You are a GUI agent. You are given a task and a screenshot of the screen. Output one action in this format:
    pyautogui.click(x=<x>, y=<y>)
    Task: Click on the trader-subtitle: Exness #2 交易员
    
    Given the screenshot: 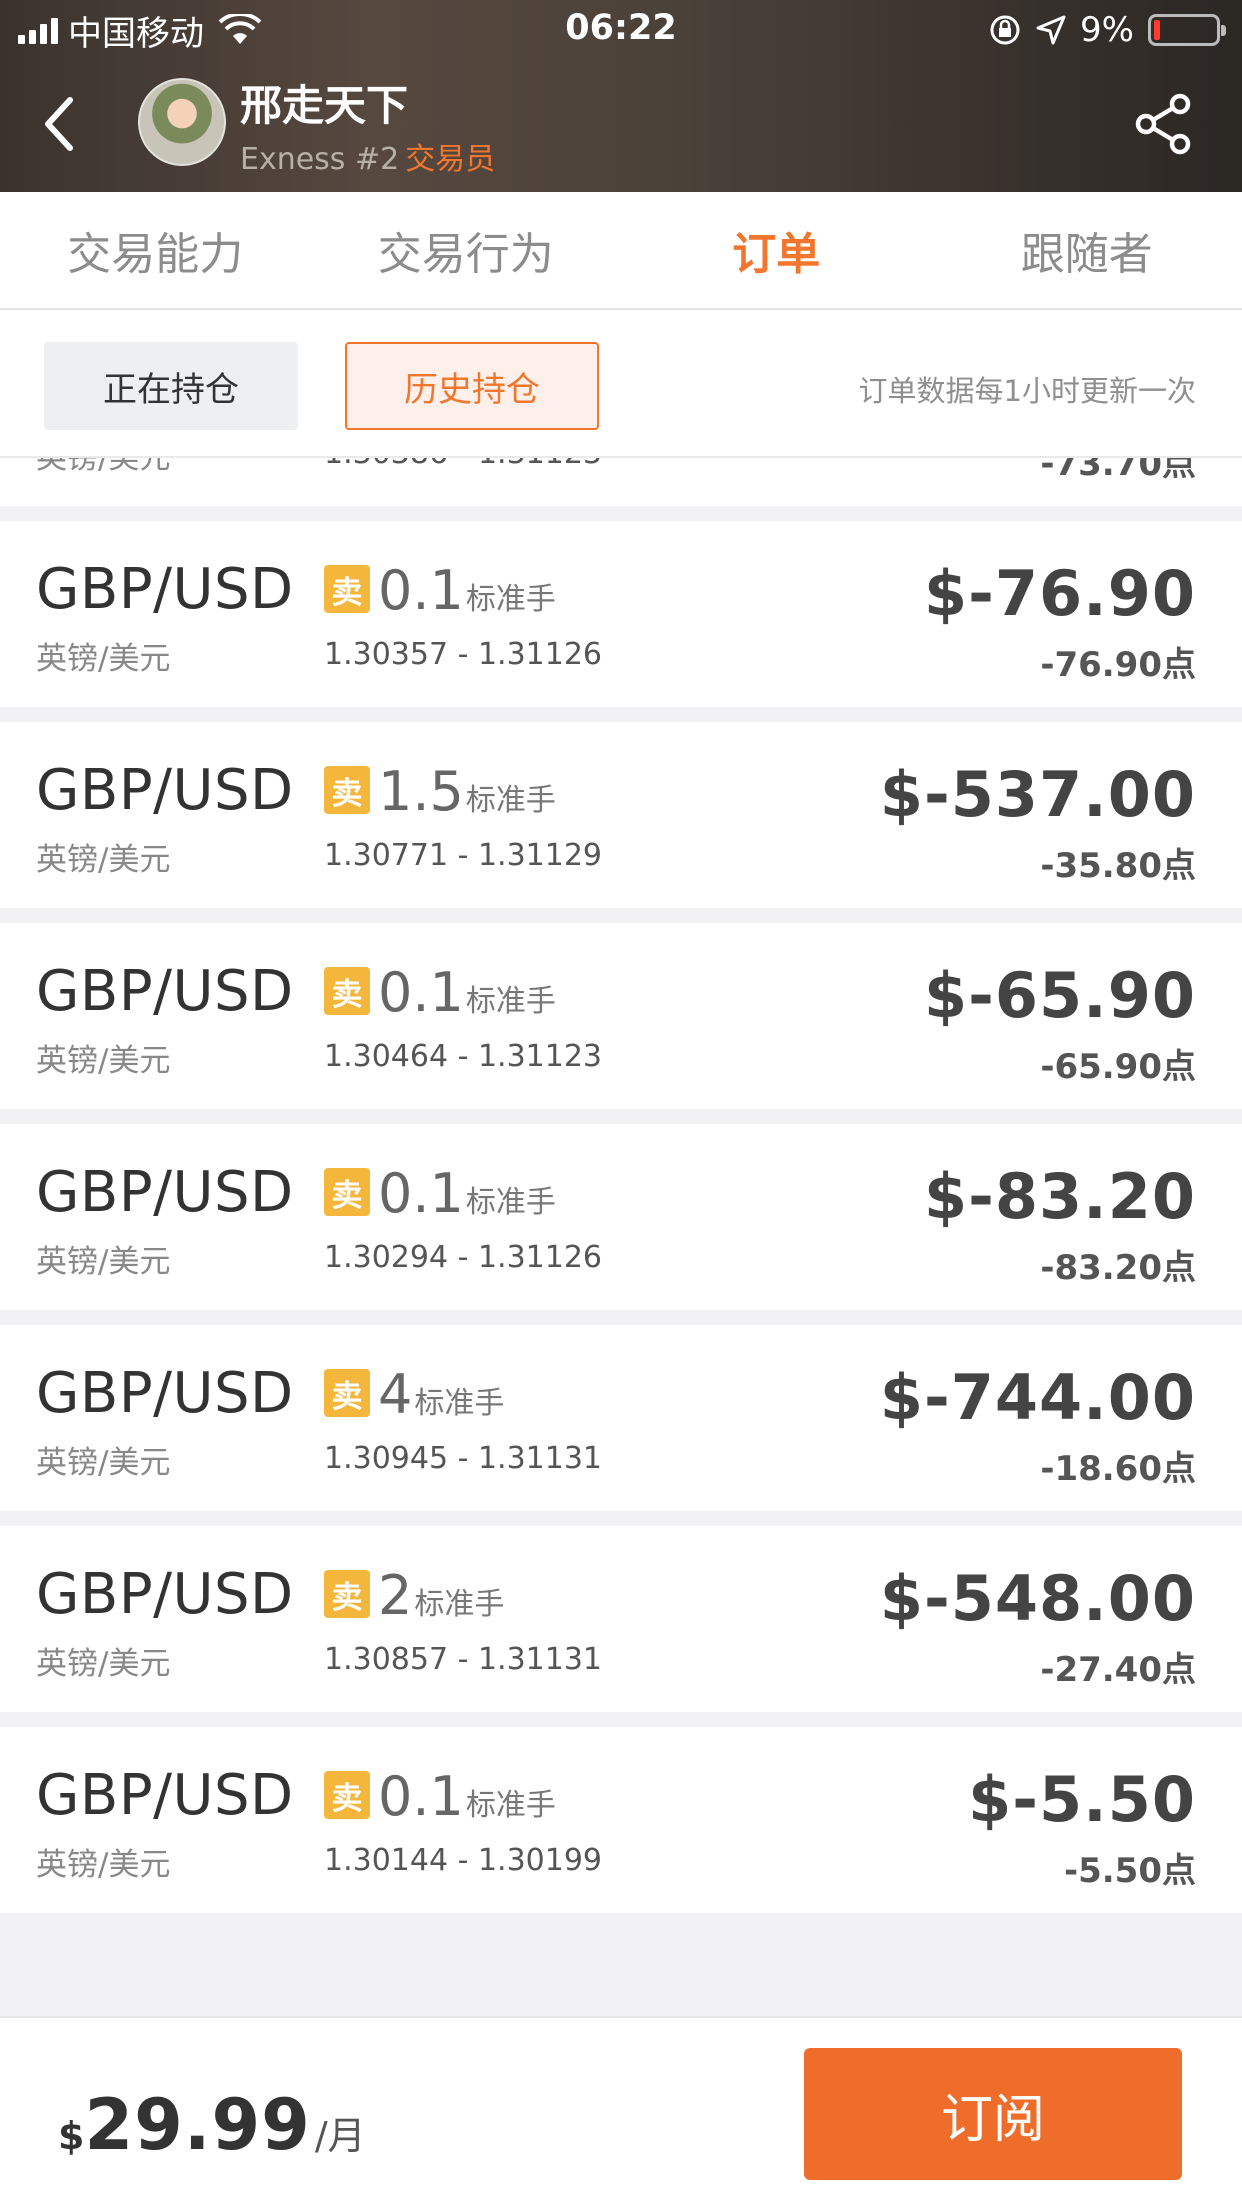 What is the action you would take?
    pyautogui.click(x=367, y=156)
    